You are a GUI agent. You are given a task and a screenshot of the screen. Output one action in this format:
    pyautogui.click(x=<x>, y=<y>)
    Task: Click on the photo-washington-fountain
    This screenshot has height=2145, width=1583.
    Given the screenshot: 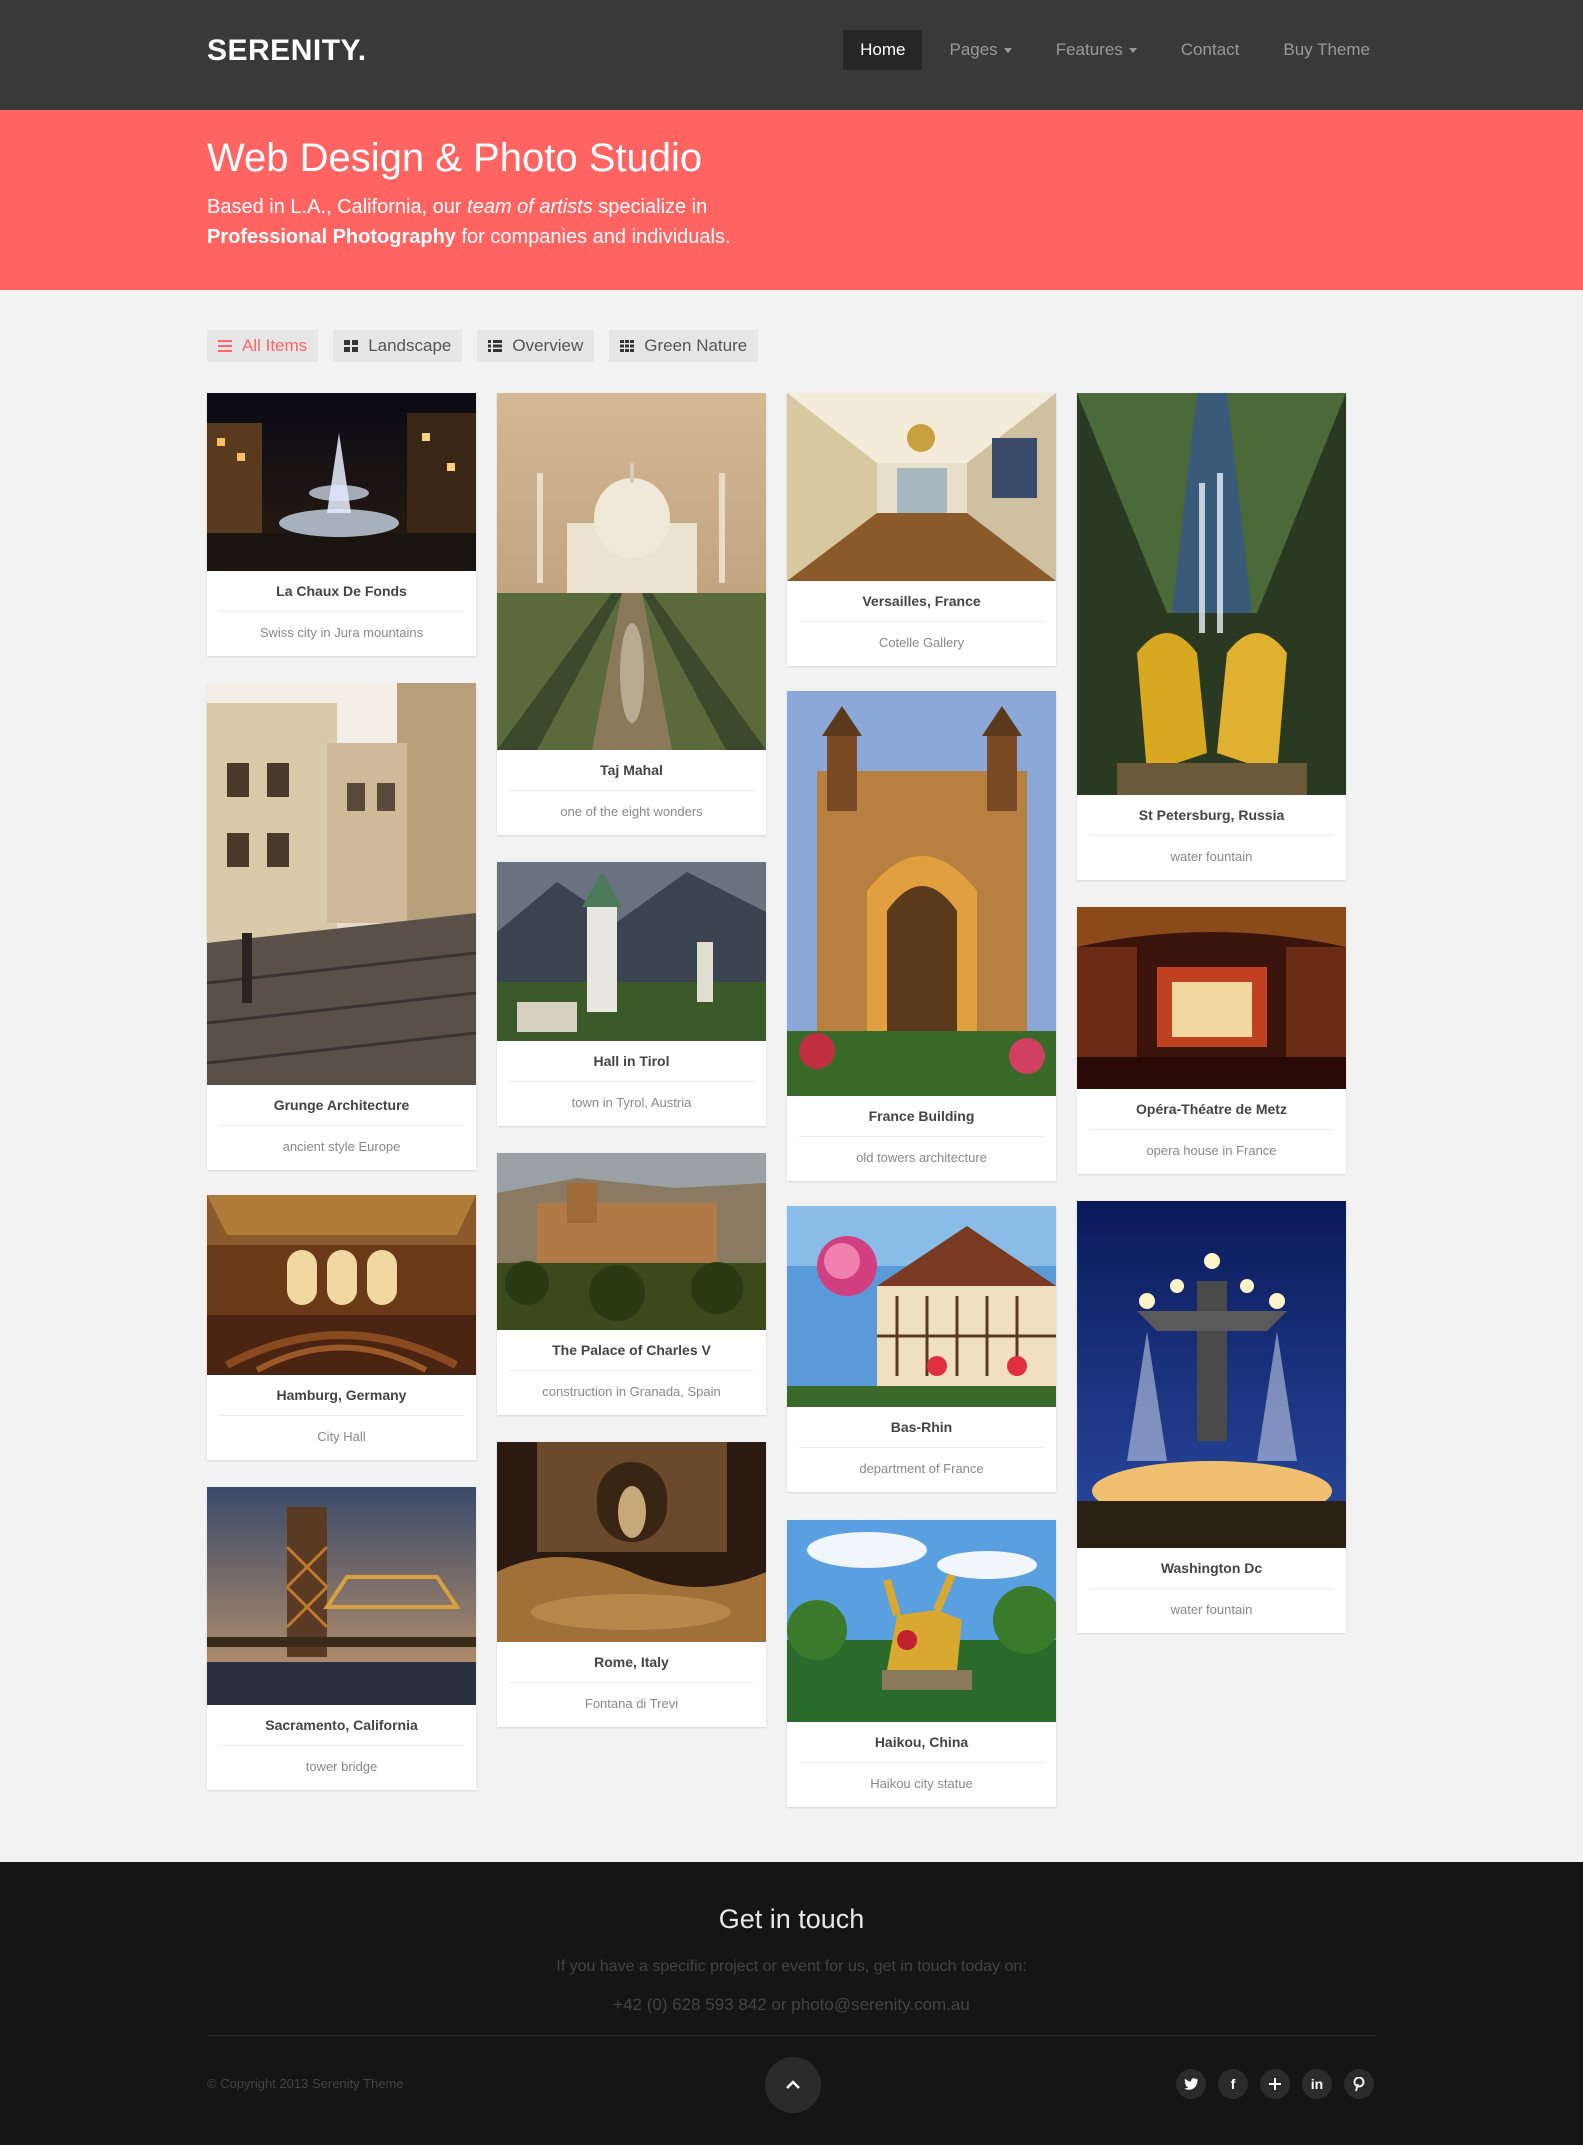 What is the action you would take?
    pyautogui.click(x=1211, y=1374)
    